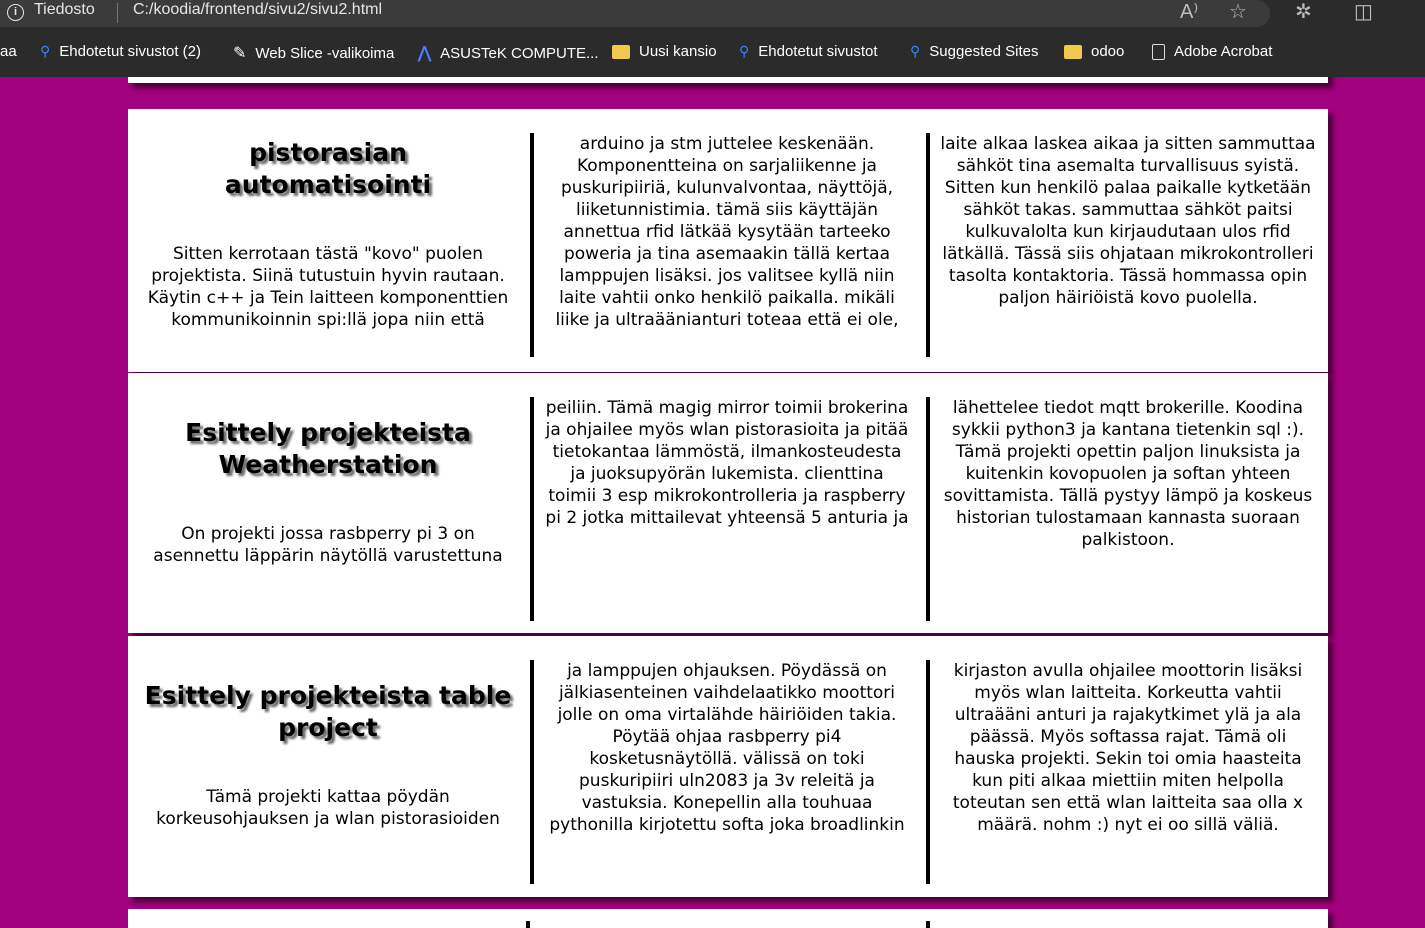  I want to click on bookmark-ehdotetut-sivustot-2: ⚲ Ehdotetut sivustot (2), so click(120, 51).